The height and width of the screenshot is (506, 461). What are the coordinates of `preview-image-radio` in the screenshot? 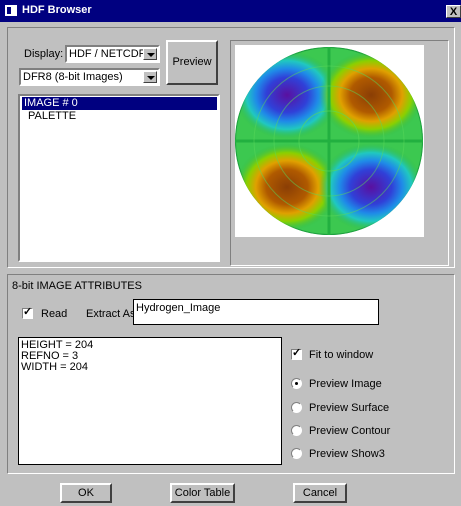 It's located at (296, 383).